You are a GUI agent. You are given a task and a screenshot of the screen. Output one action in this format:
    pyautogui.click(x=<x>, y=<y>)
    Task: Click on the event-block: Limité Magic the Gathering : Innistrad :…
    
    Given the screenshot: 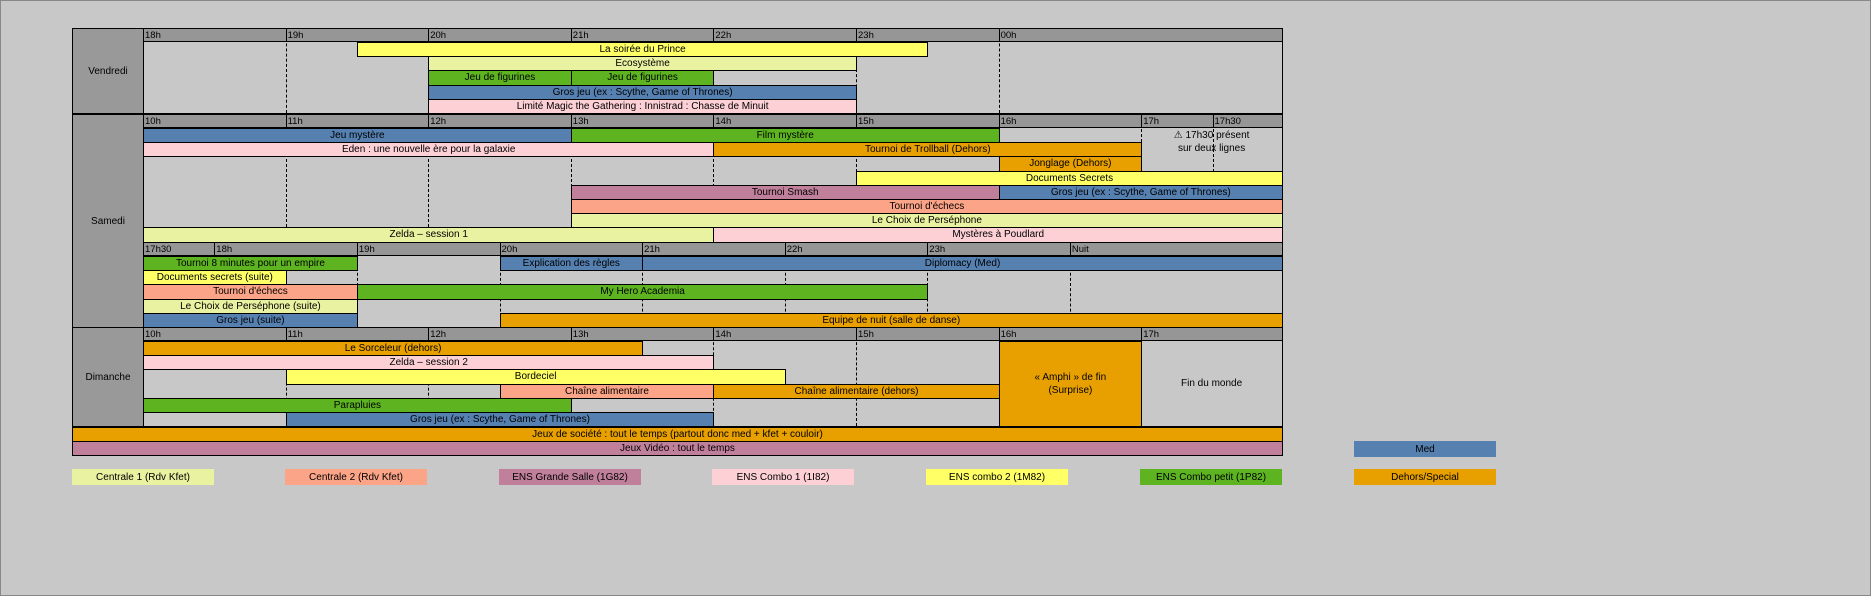 What is the action you would take?
    pyautogui.click(x=642, y=106)
    